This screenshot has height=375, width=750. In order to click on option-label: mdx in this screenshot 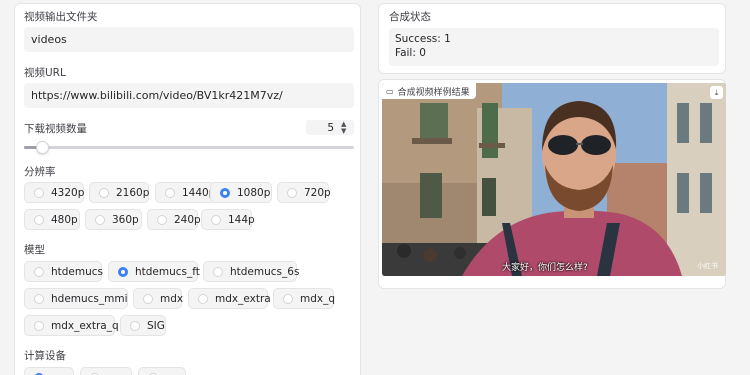, I will do `click(172, 298)`.